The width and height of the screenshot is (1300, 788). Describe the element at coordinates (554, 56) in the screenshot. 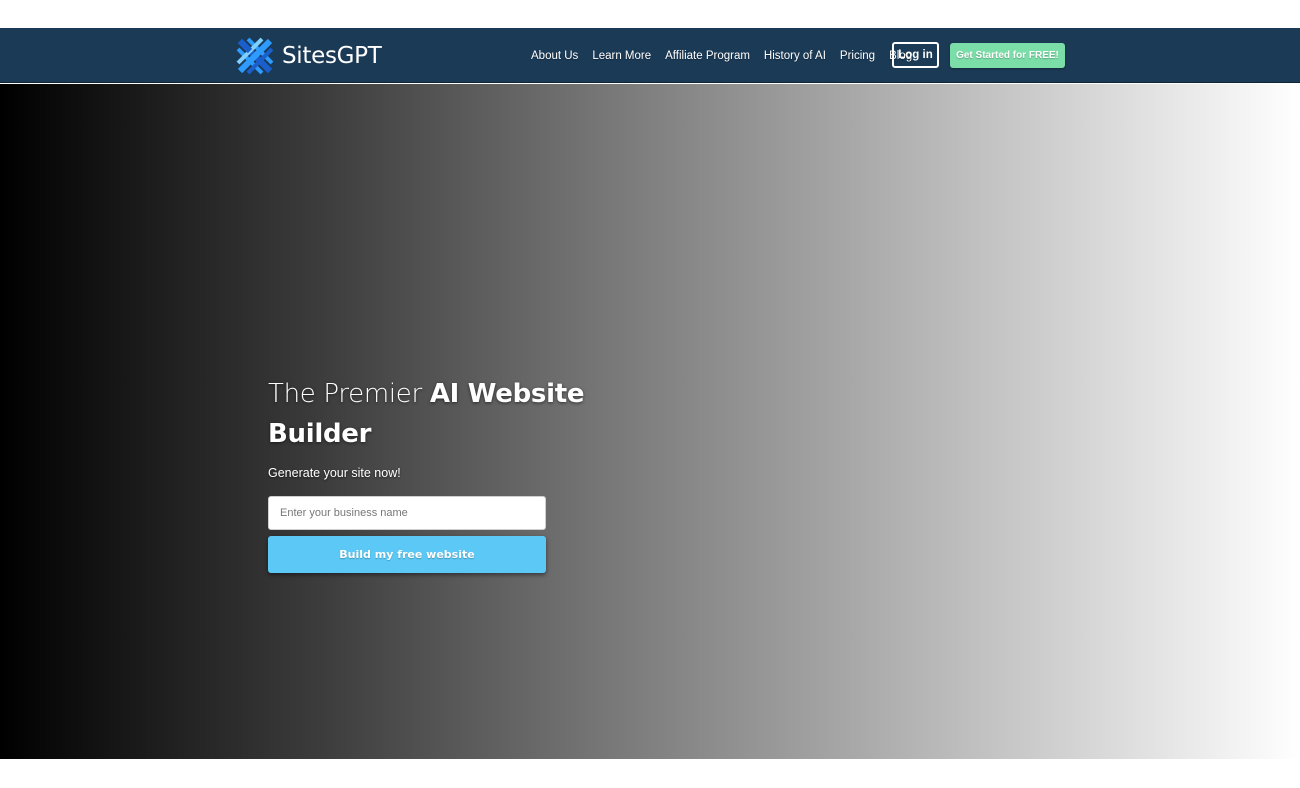

I see `nav-link-about-us: About Us` at that location.